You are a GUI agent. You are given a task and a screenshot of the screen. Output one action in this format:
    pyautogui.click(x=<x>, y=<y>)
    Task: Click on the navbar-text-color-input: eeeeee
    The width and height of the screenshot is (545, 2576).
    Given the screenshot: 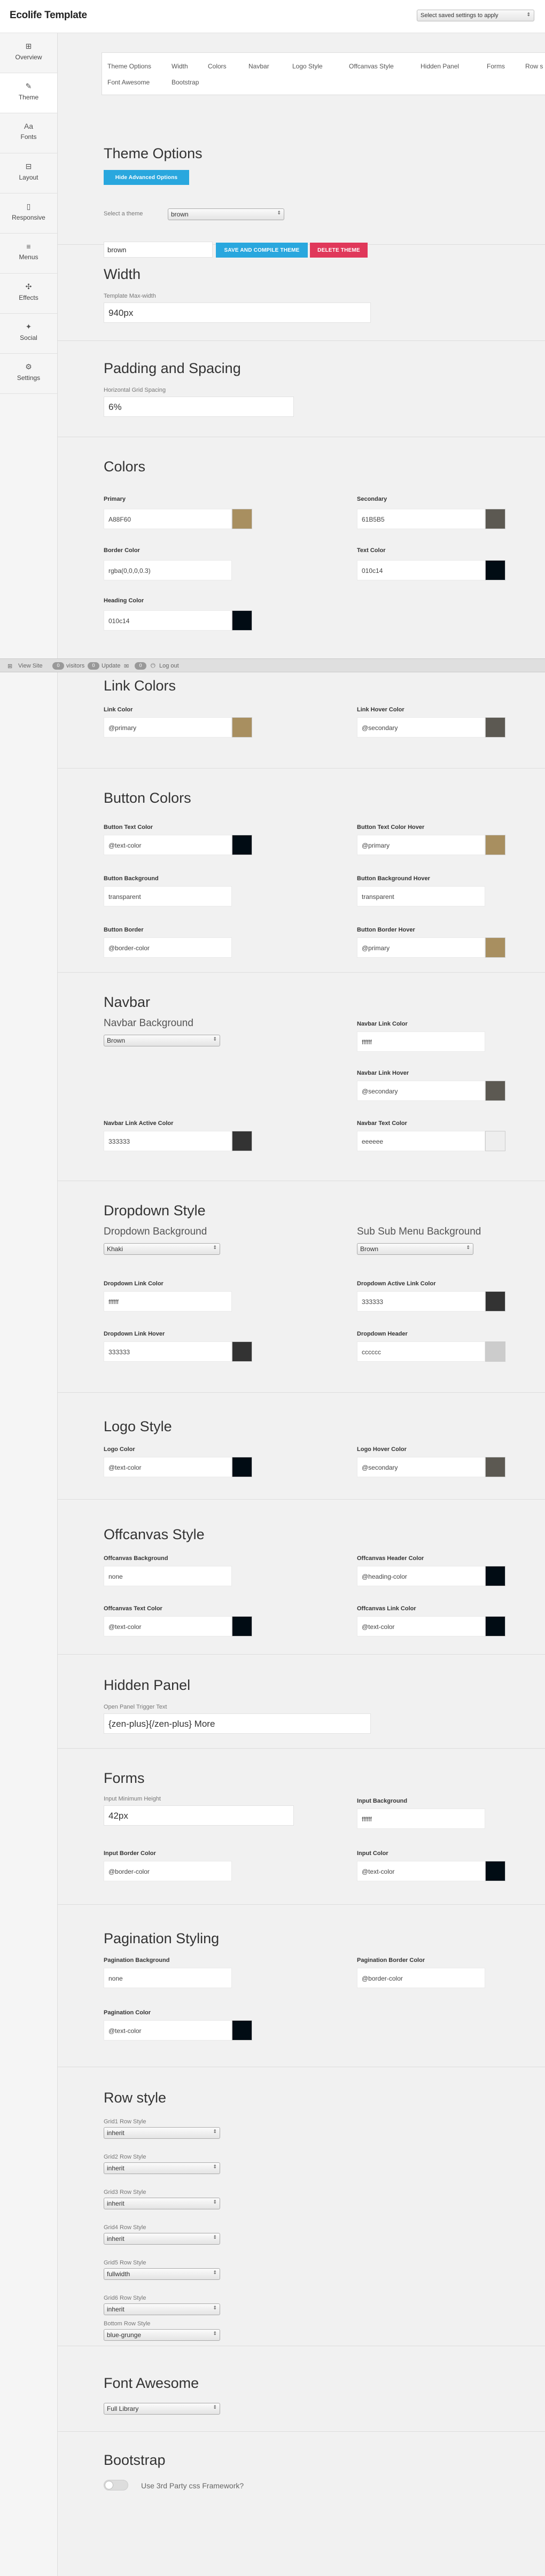 What is the action you would take?
    pyautogui.click(x=421, y=1141)
    